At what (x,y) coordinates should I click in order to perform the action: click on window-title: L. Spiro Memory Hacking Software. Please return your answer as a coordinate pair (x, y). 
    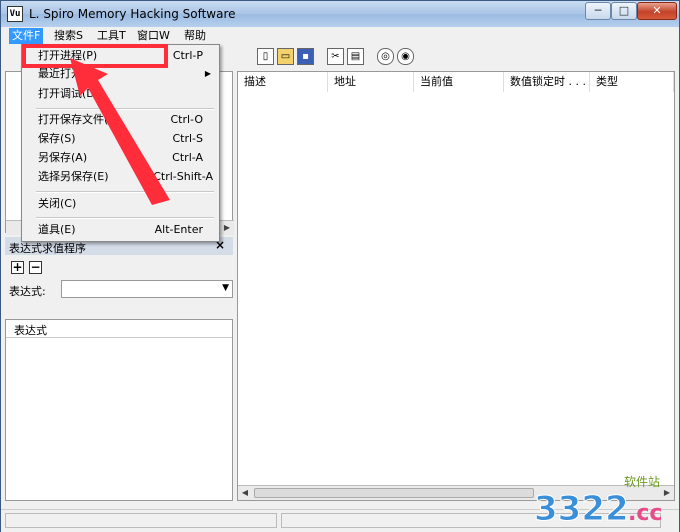
    Looking at the image, I should click on (132, 14).